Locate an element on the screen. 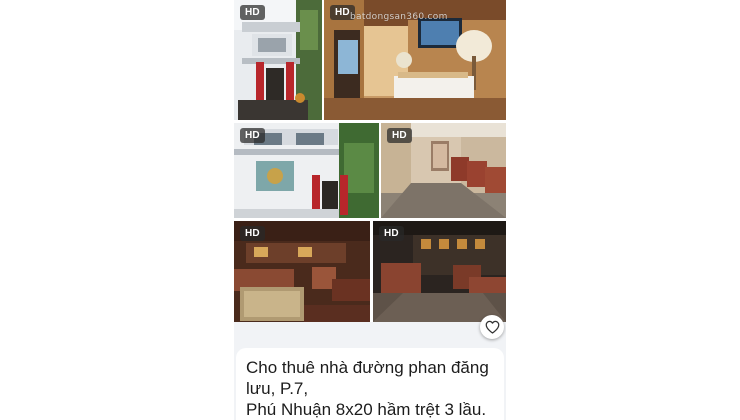 Image resolution: width=740 pixels, height=420 pixels. photo-house-facade: HD is located at coordinates (306, 170).